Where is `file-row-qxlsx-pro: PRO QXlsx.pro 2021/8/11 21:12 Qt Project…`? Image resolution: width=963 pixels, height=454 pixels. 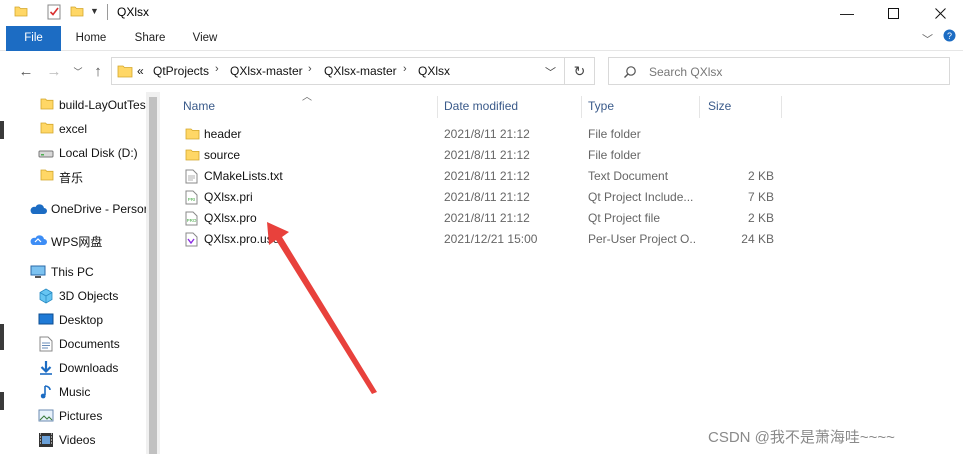 file-row-qxlsx-pro: PRO QXlsx.pro 2021/8/11 21:12 Qt Project… is located at coordinates (482, 218).